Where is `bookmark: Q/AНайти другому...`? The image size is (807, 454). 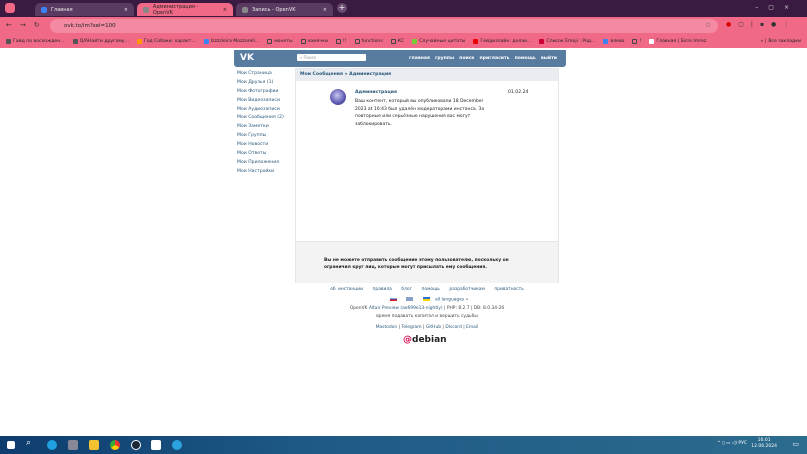
bookmark: Q/AНайти другому... is located at coordinates (100, 41).